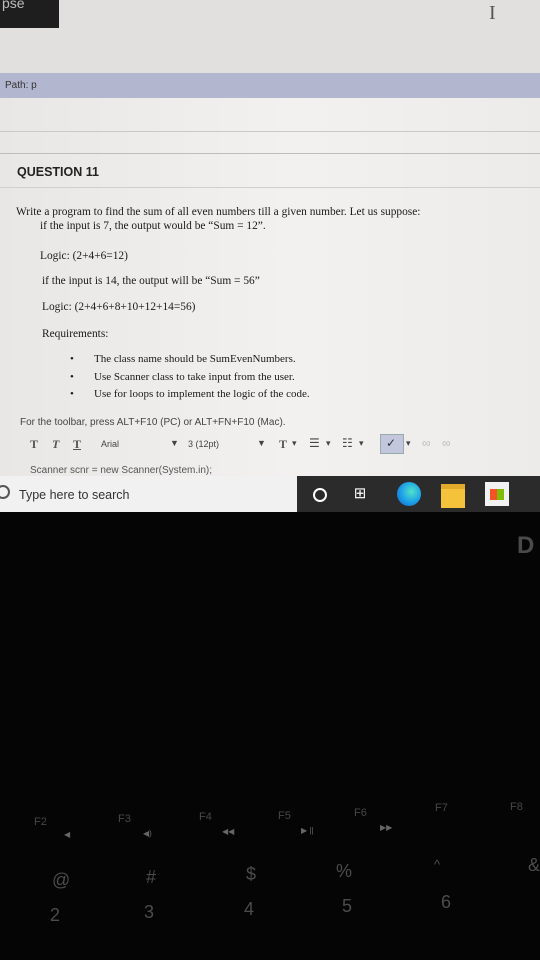 The width and height of the screenshot is (540, 960). I want to click on key-3: 3, so click(149, 912).